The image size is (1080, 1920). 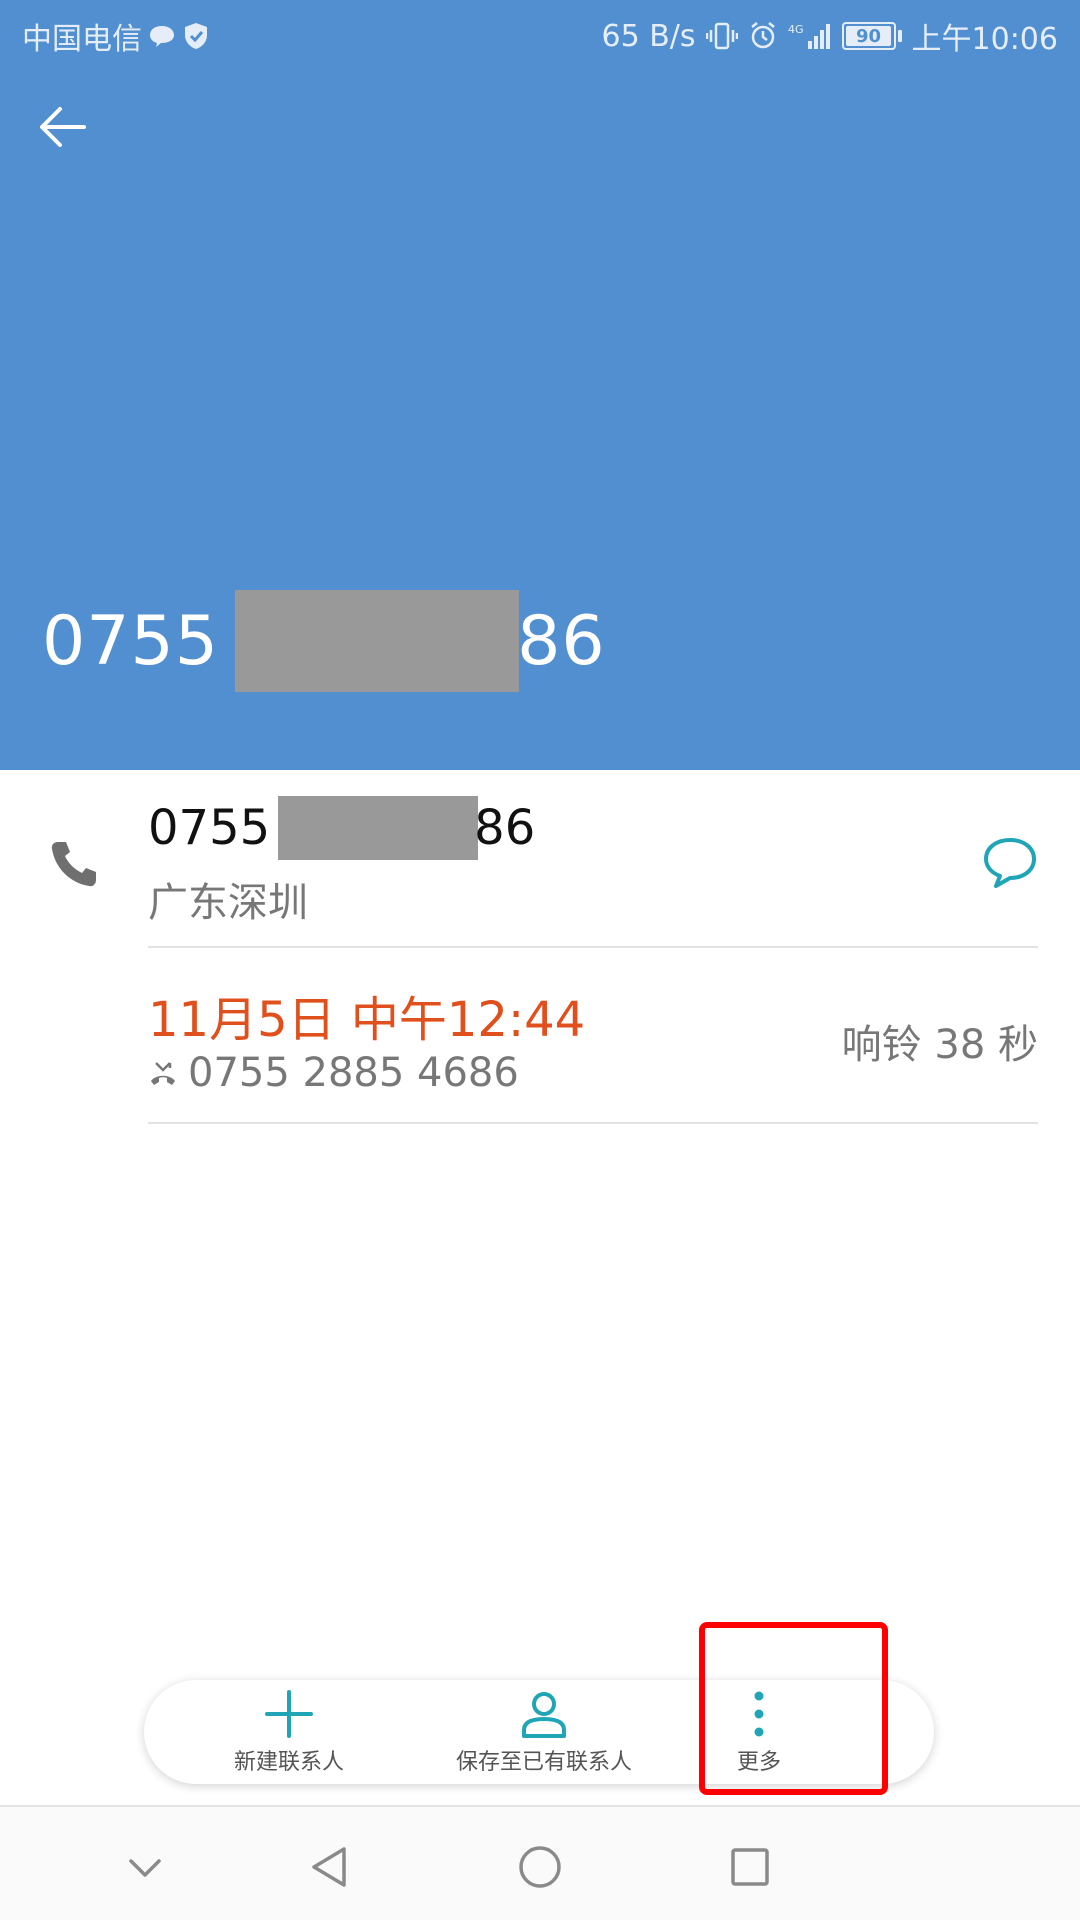 I want to click on battery-indicator: 90, so click(x=871, y=36).